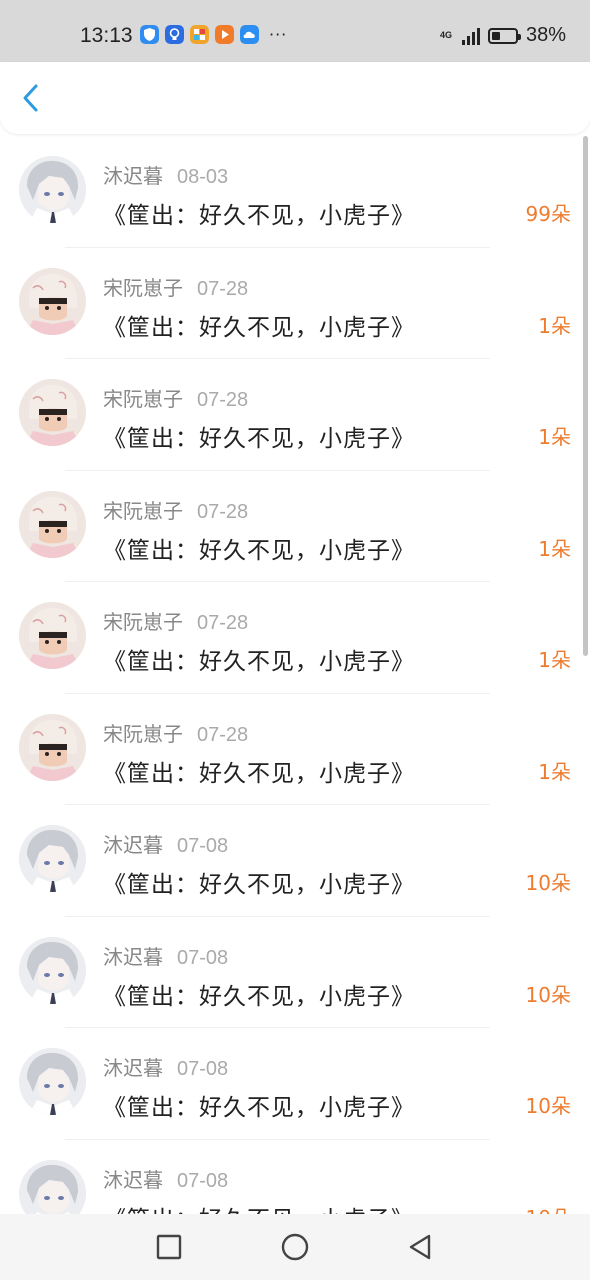 The width and height of the screenshot is (590, 1280). What do you see at coordinates (295, 98) in the screenshot?
I see `header` at bounding box center [295, 98].